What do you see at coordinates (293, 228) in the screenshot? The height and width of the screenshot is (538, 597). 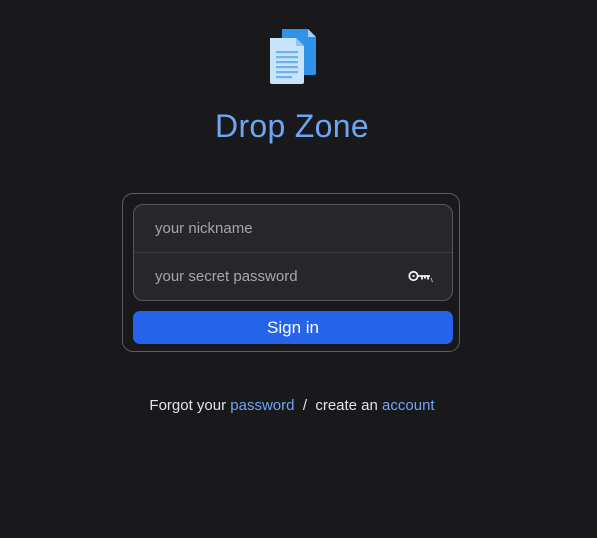 I see `nickname-input: your nickname` at bounding box center [293, 228].